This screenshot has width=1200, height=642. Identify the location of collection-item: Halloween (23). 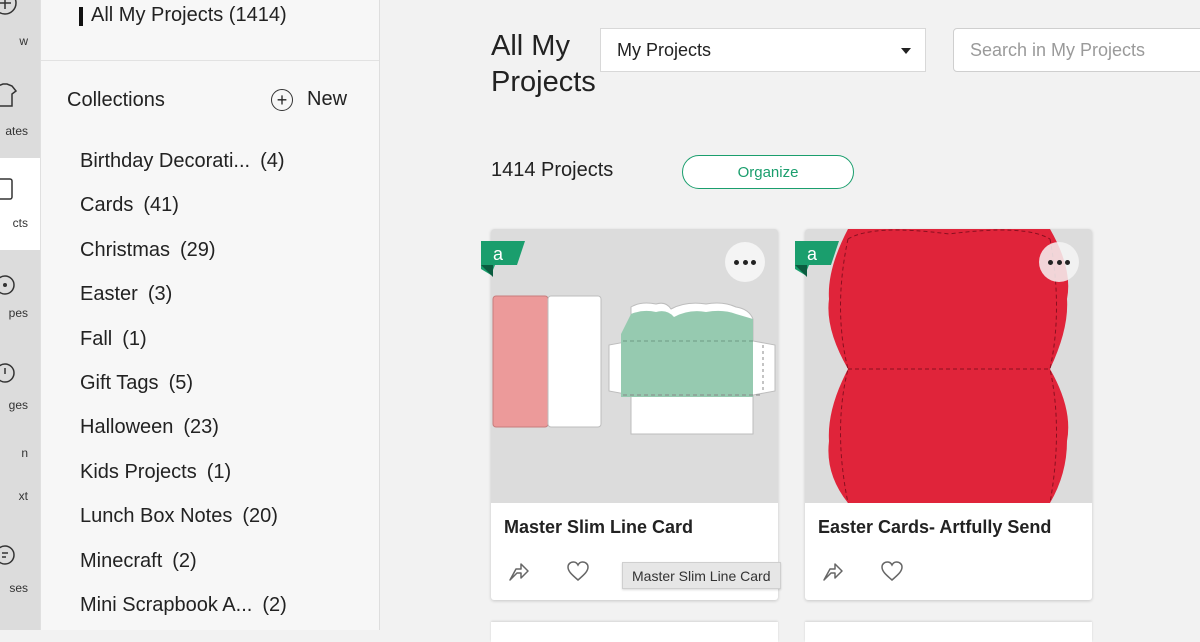
(183, 438).